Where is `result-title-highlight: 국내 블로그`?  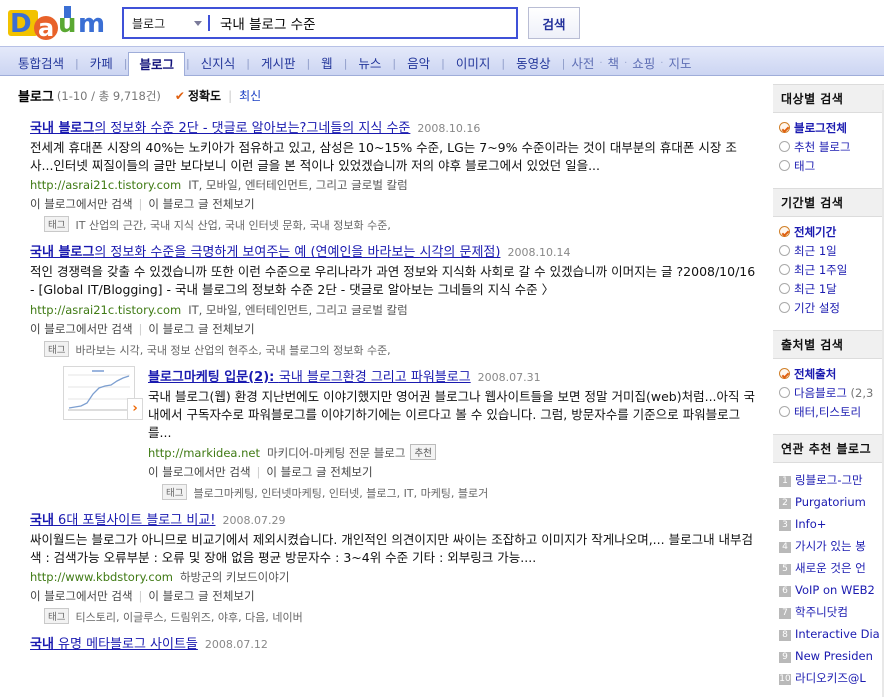 result-title-highlight: 국내 블로그 is located at coordinates (62, 253).